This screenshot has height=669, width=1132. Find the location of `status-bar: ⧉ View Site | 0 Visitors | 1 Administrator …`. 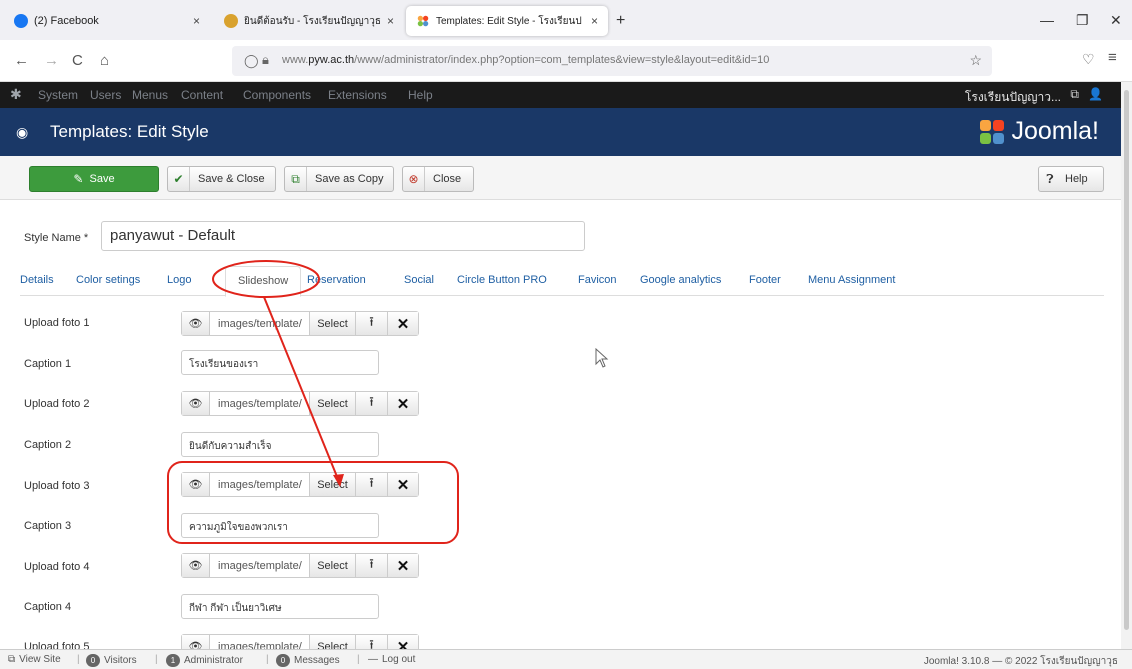

status-bar: ⧉ View Site | 0 Visitors | 1 Administrator … is located at coordinates (566, 659).